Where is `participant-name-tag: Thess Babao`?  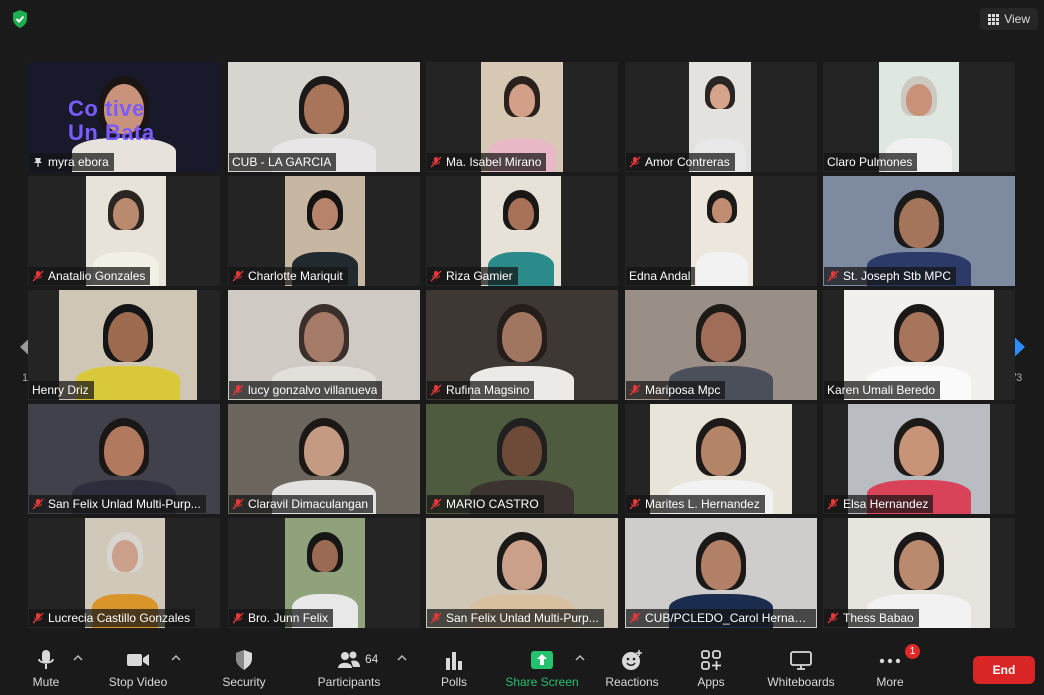
participant-name-tag: Thess Babao is located at coordinates (871, 618).